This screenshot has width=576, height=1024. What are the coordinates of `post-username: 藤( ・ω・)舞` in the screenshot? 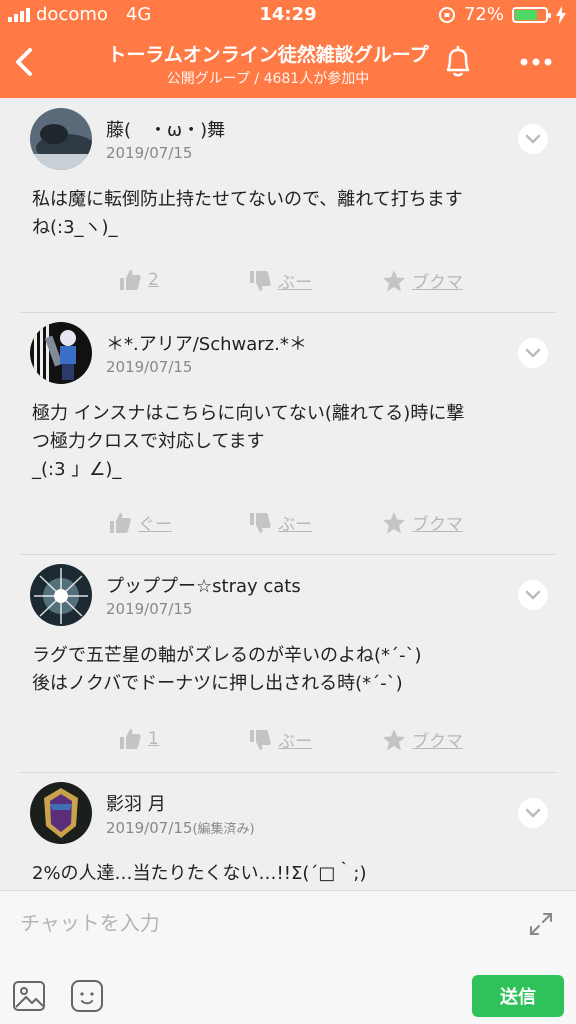 It's located at (165, 129).